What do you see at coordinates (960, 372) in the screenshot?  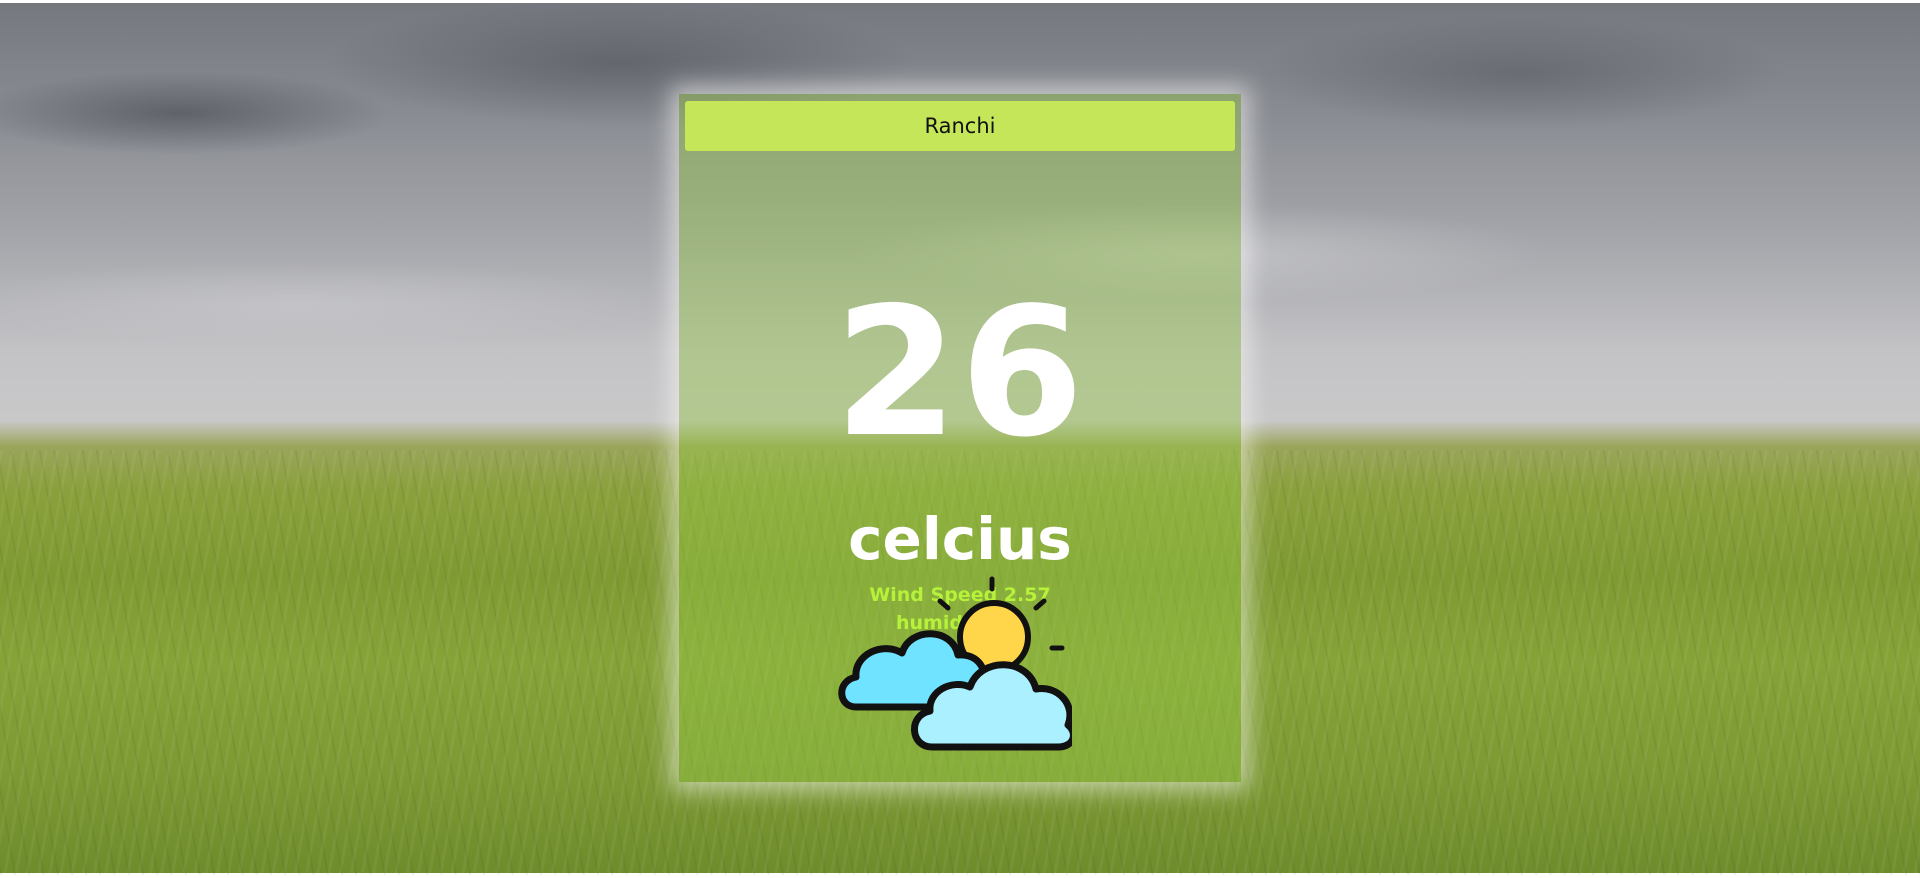 I see `temperature-value: 26` at bounding box center [960, 372].